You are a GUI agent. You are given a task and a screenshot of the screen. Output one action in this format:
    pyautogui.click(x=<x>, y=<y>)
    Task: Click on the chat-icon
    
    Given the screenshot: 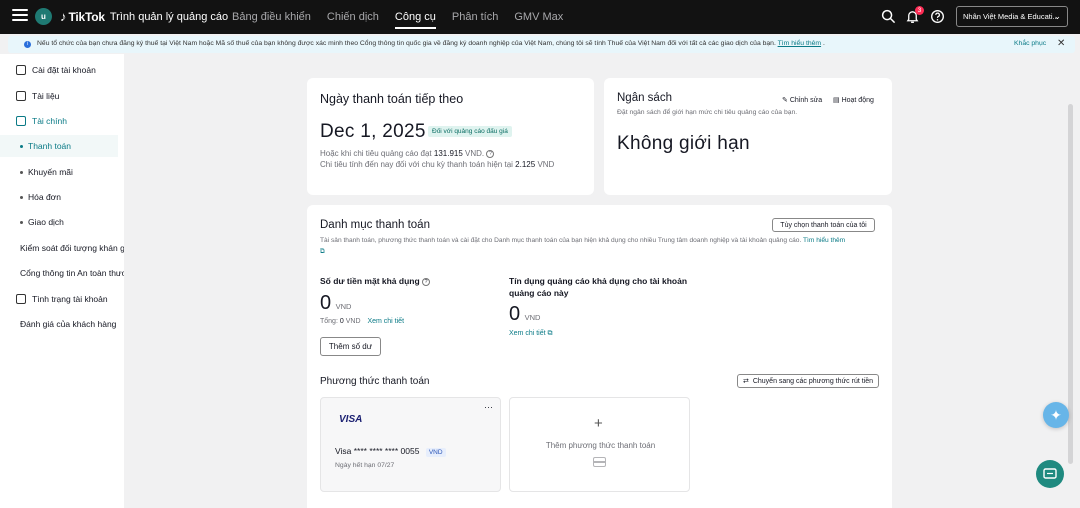 What is the action you would take?
    pyautogui.click(x=1050, y=474)
    